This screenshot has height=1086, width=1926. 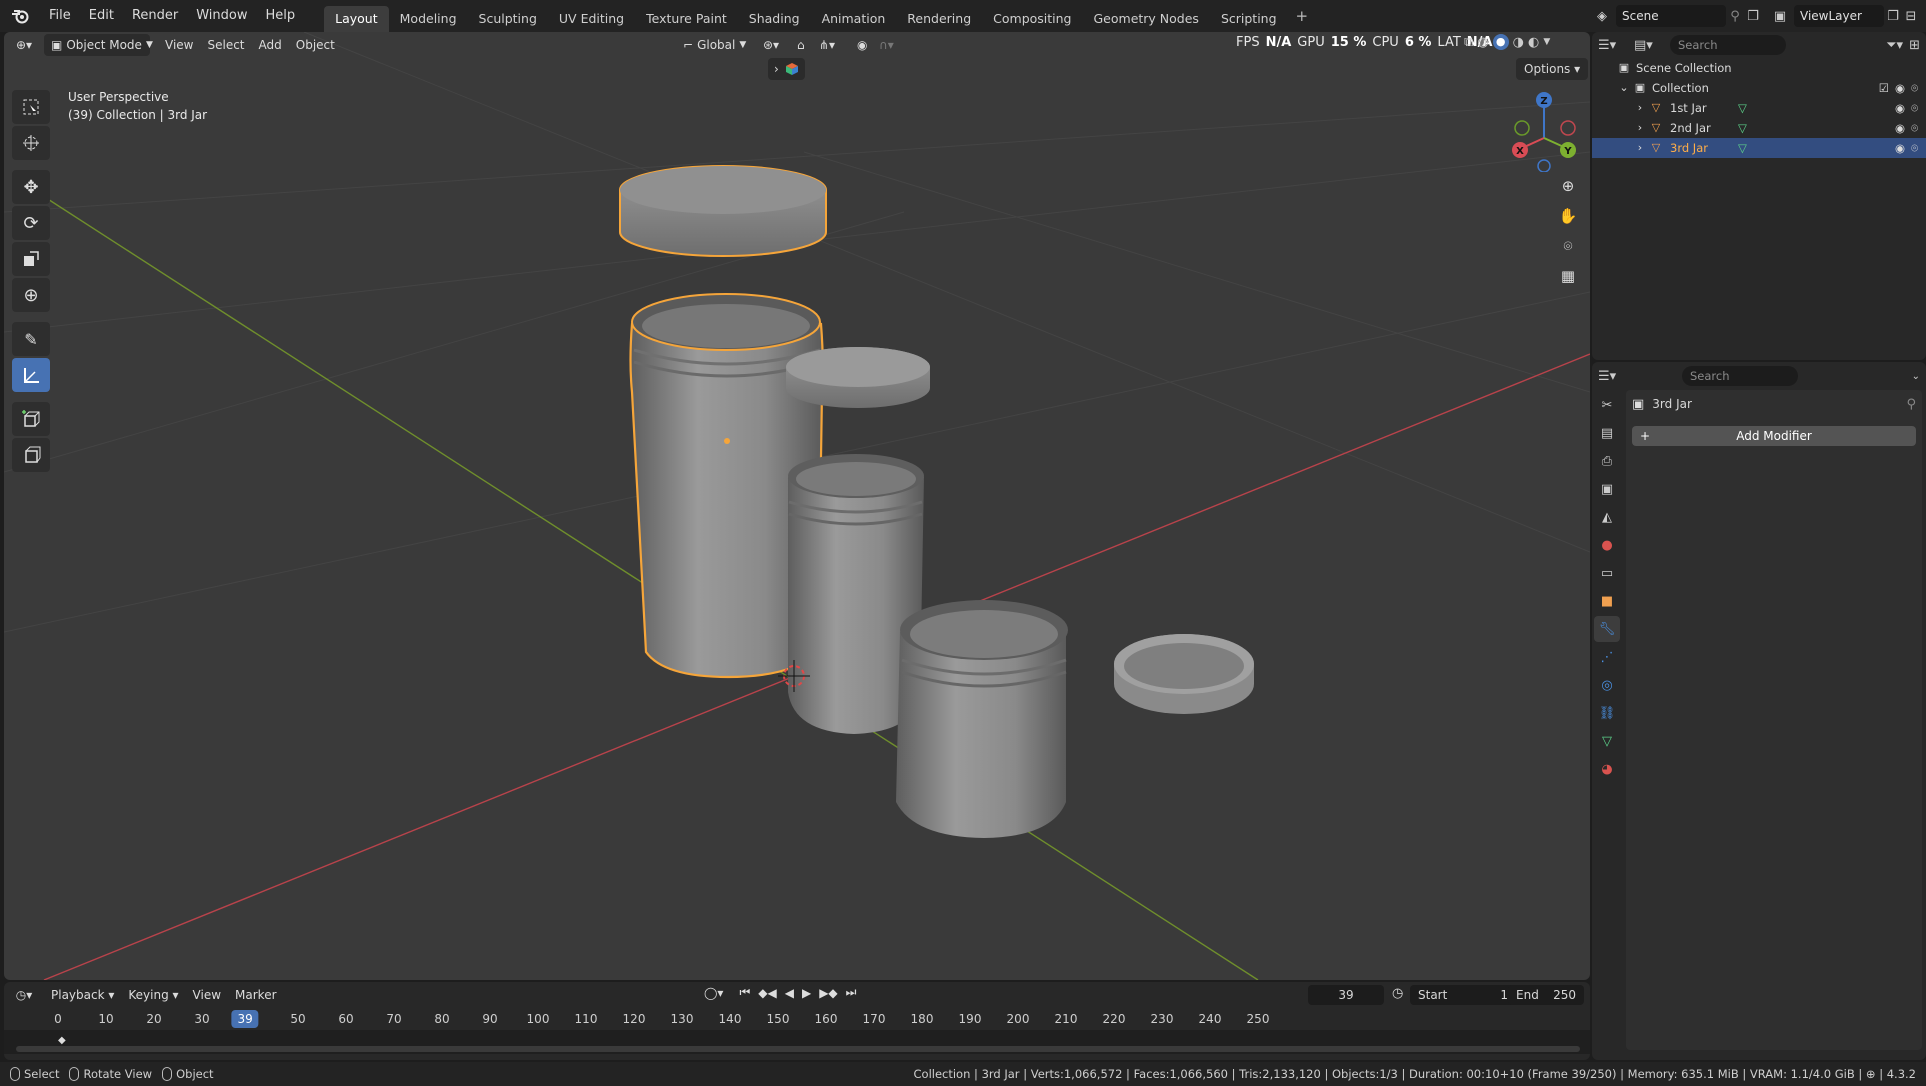 I want to click on perspective-toggle-button: ▦, so click(x=1568, y=276).